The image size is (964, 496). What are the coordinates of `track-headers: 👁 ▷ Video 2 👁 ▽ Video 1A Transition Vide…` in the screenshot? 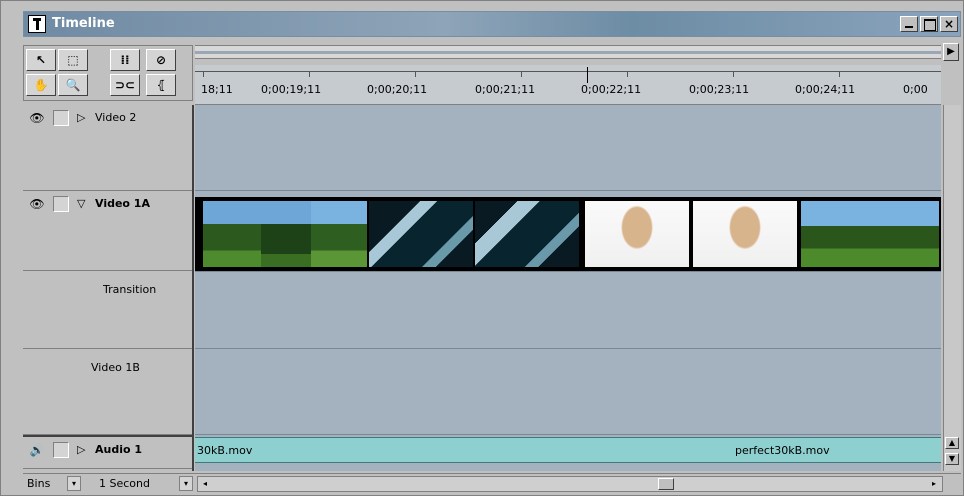 It's located at (108, 288).